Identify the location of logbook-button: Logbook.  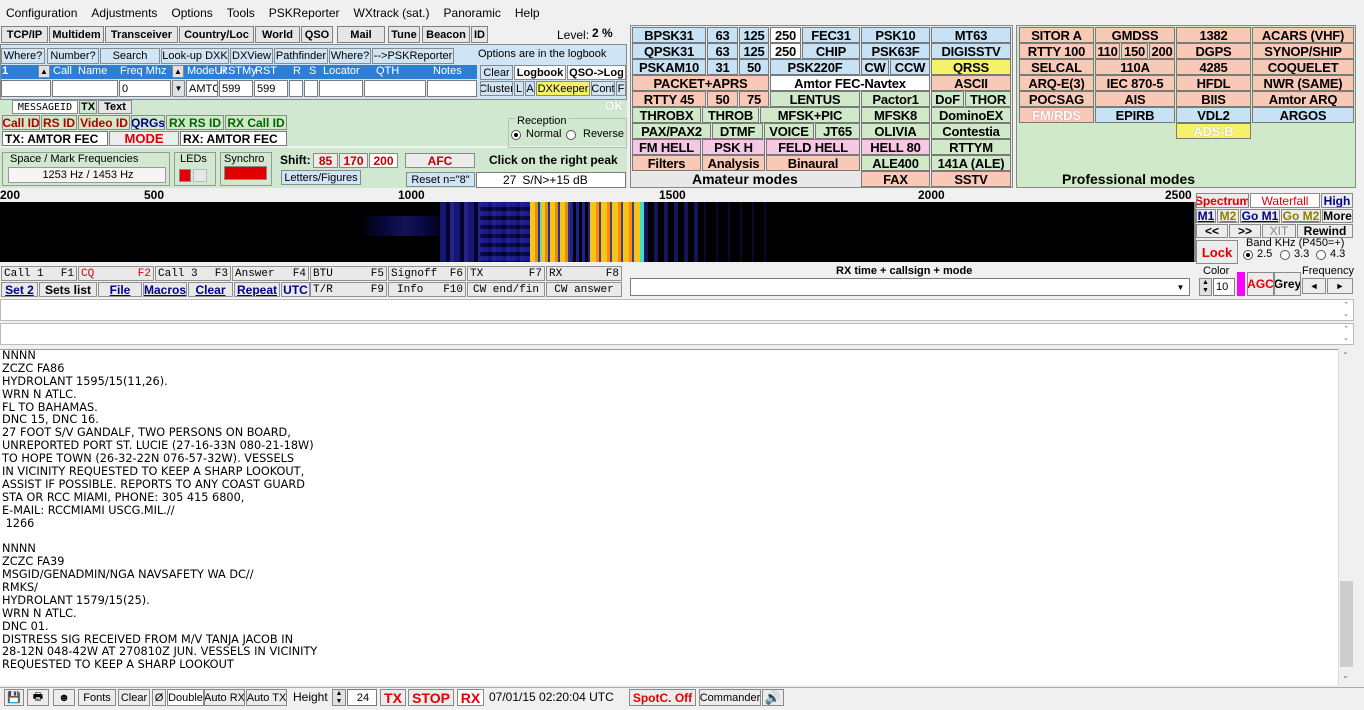
(540, 72).